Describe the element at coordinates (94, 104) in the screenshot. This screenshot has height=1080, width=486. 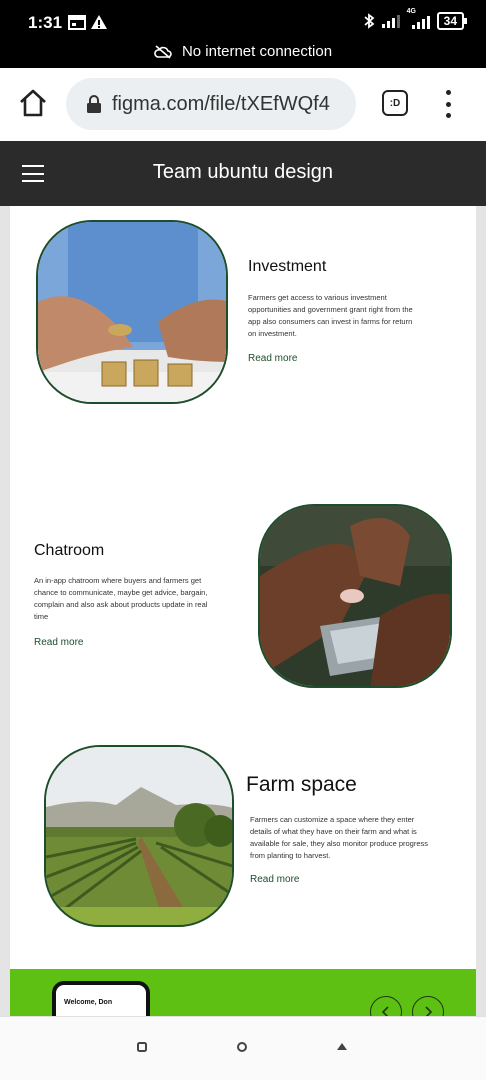
I see `lock-icon` at that location.